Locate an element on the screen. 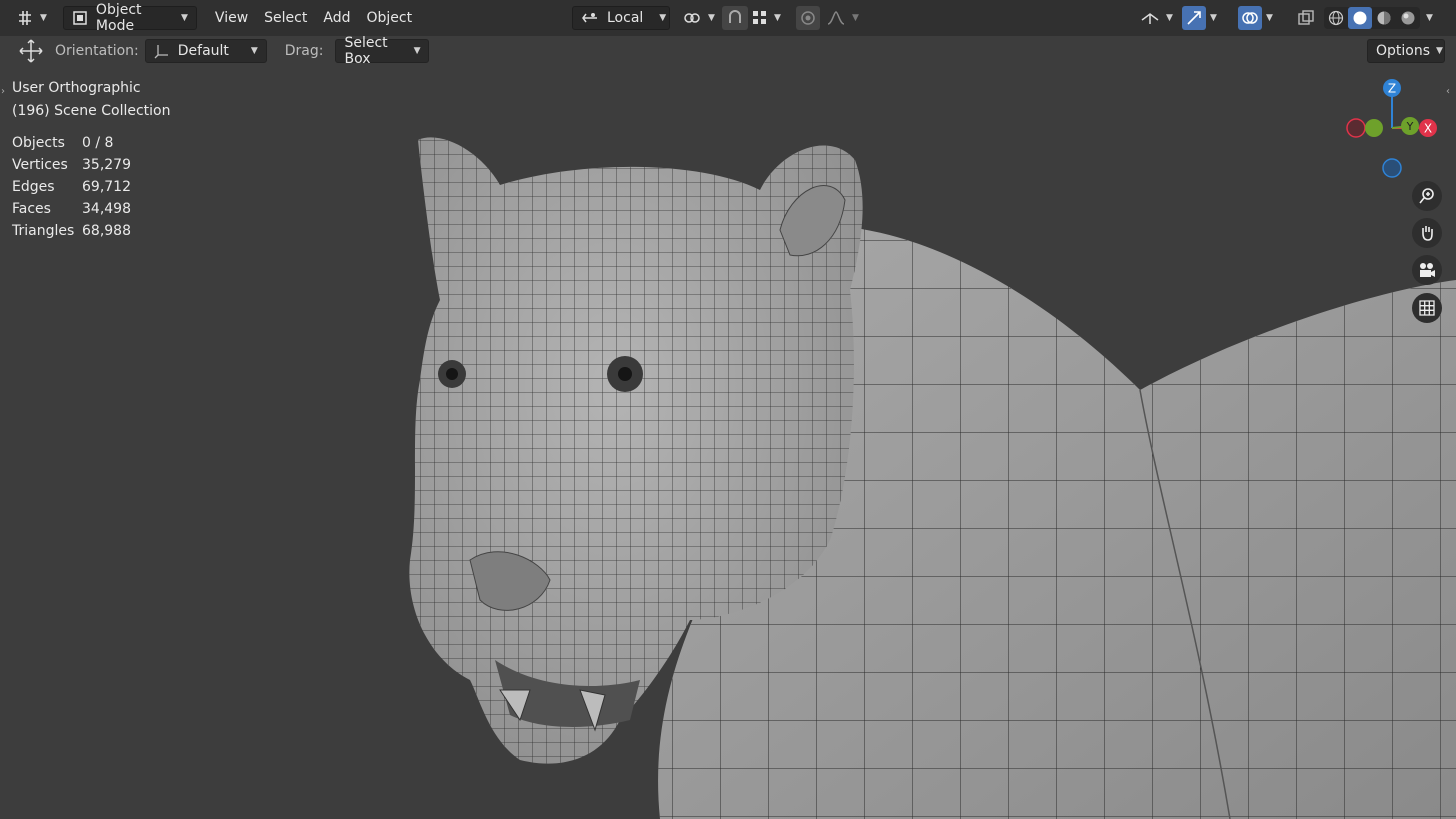  falloff-curve-icon is located at coordinates (836, 18).